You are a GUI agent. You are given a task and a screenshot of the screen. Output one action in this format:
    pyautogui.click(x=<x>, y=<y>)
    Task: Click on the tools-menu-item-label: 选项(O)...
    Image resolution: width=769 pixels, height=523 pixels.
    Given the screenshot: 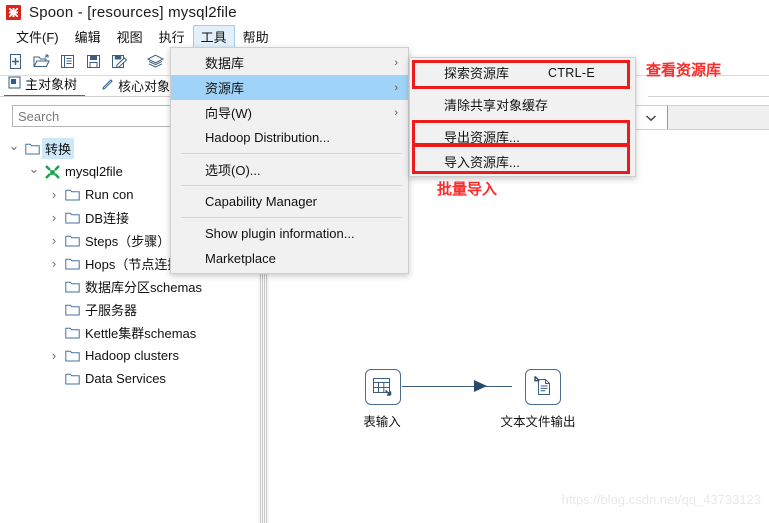 What is the action you would take?
    pyautogui.click(x=233, y=170)
    